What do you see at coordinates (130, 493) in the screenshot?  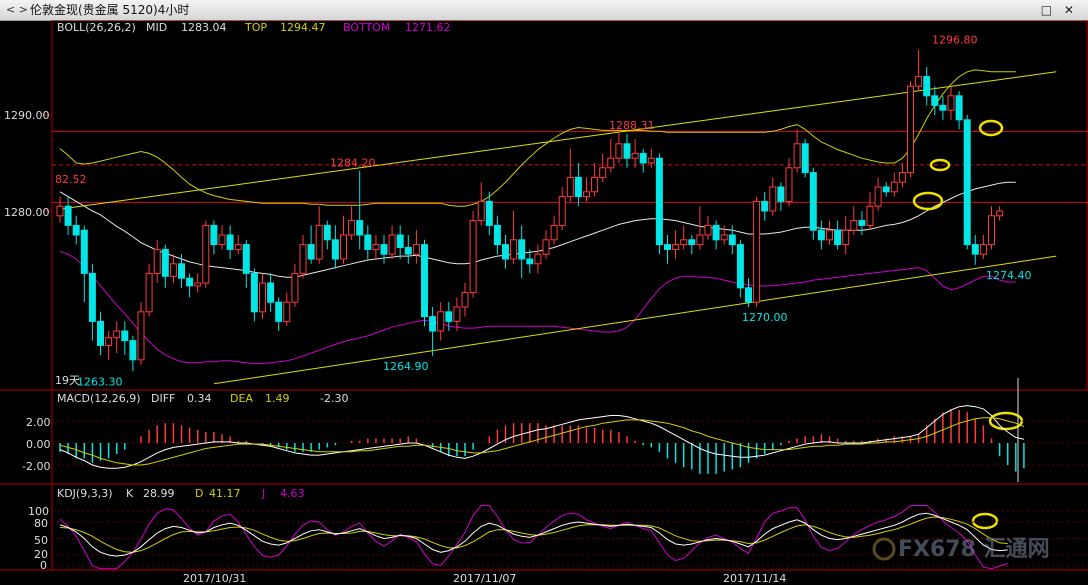 I see `kdj-k-label: K` at bounding box center [130, 493].